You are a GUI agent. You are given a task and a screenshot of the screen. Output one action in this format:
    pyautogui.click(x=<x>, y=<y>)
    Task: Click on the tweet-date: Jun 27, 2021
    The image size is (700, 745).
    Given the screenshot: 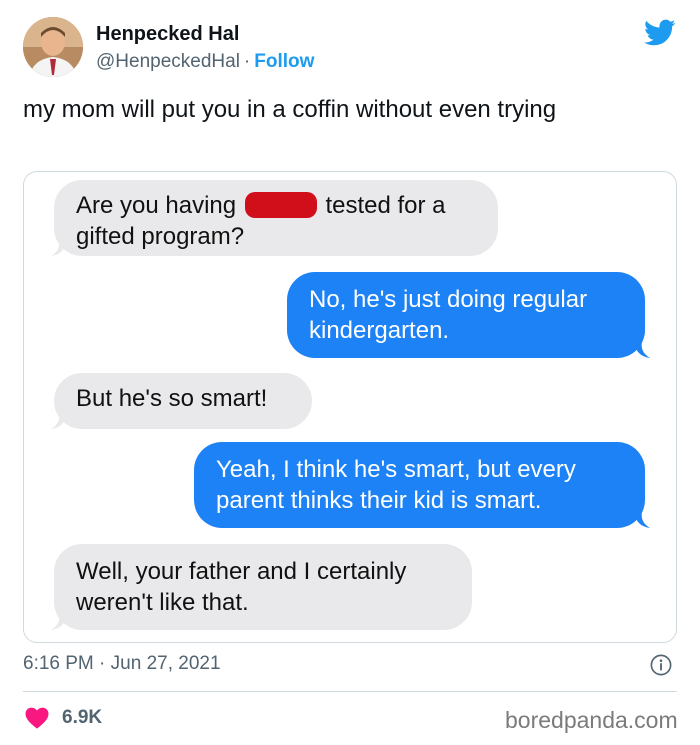 What is the action you would take?
    pyautogui.click(x=165, y=663)
    